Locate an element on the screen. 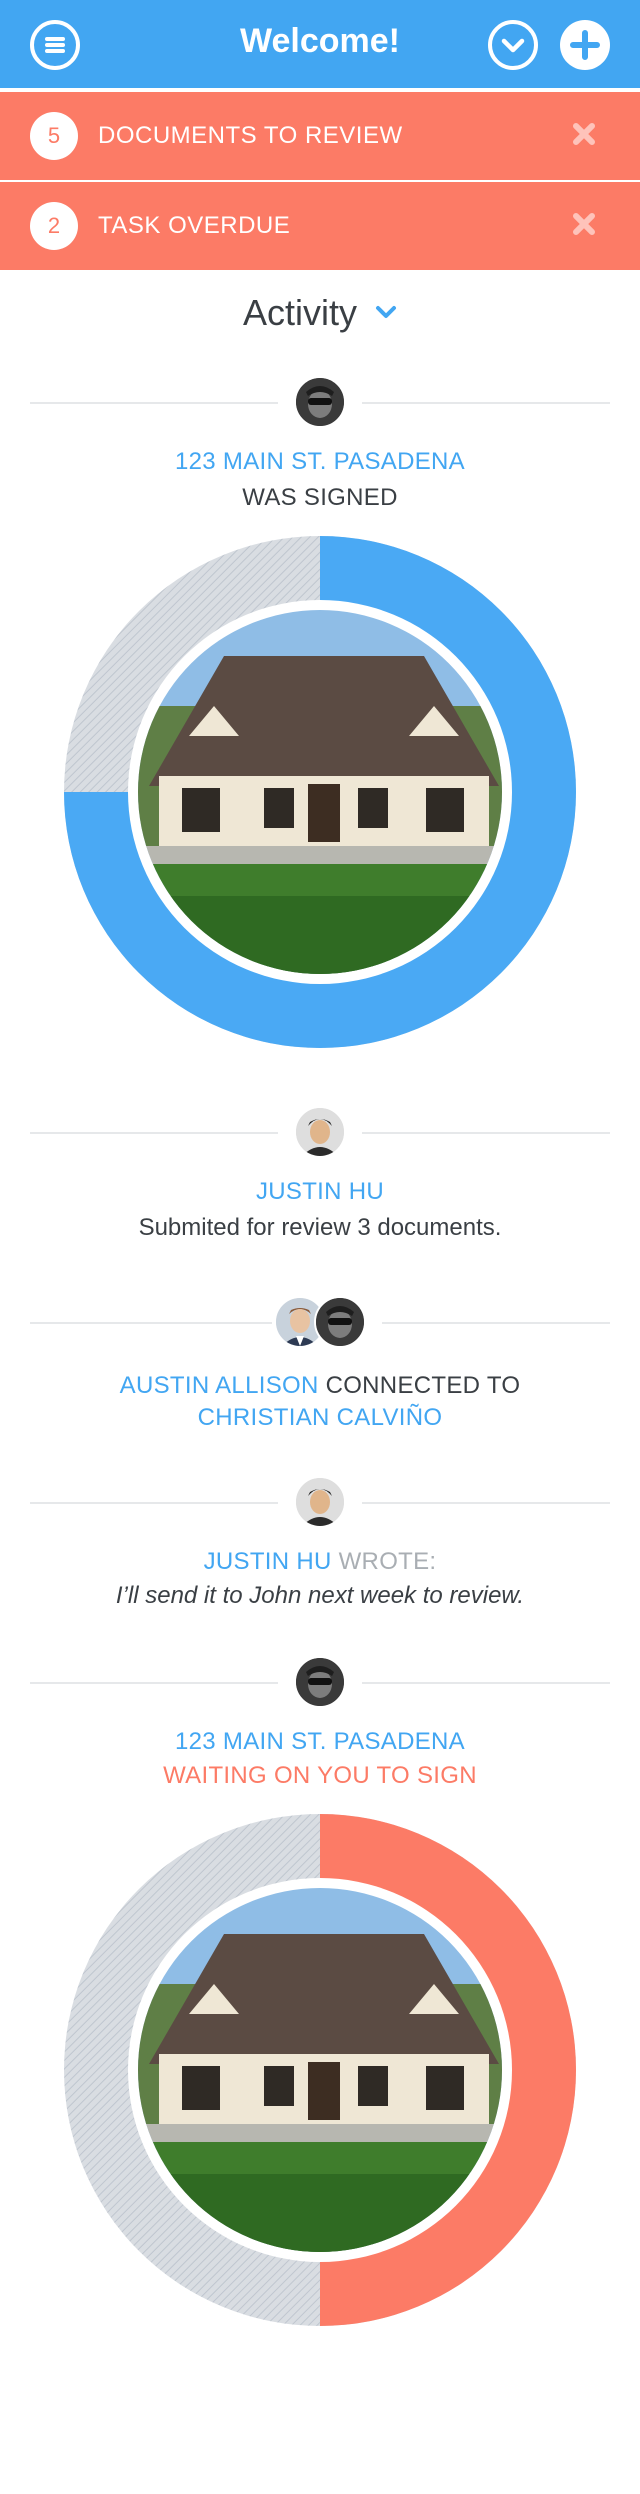 The width and height of the screenshot is (640, 2494). notification-documents: 5 DOCUMENTS TO REVIEW is located at coordinates (320, 136).